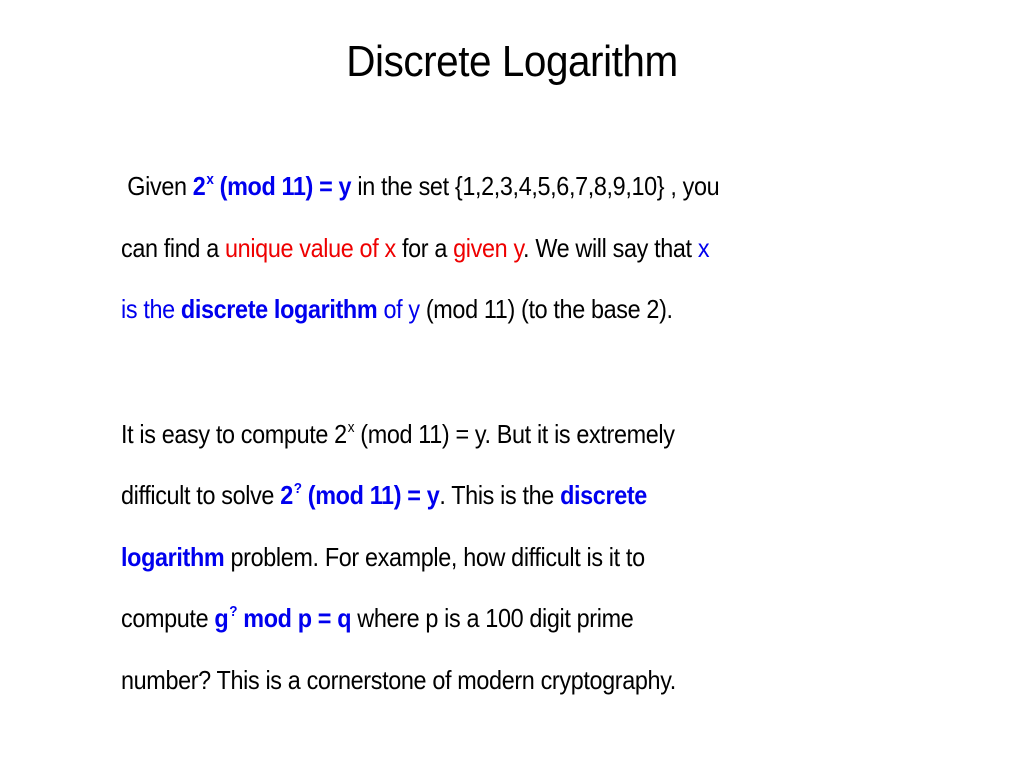  What do you see at coordinates (703, 247) in the screenshot?
I see `highlight-x: x` at bounding box center [703, 247].